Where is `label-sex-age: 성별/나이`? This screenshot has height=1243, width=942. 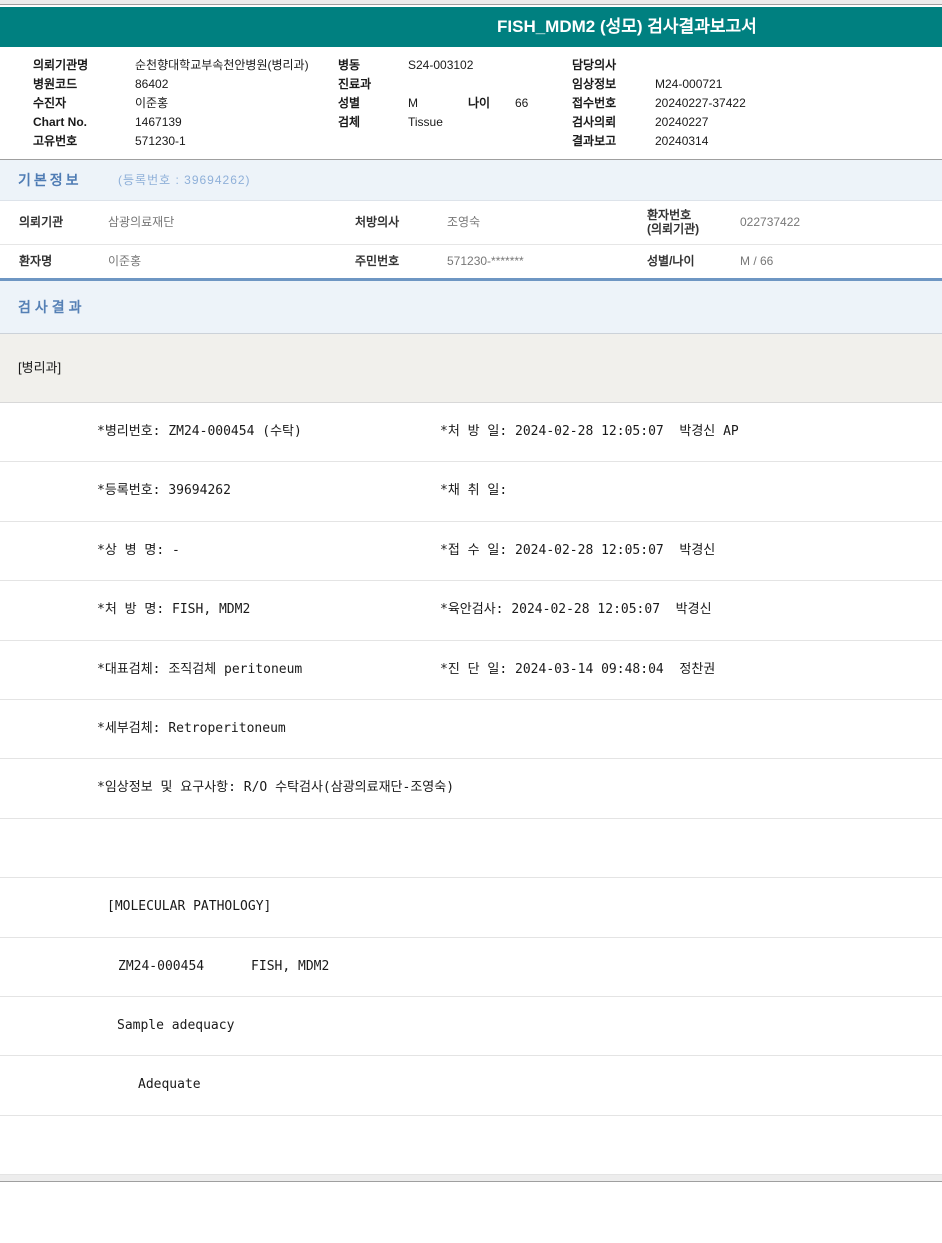 label-sex-age: 성별/나이 is located at coordinates (671, 261).